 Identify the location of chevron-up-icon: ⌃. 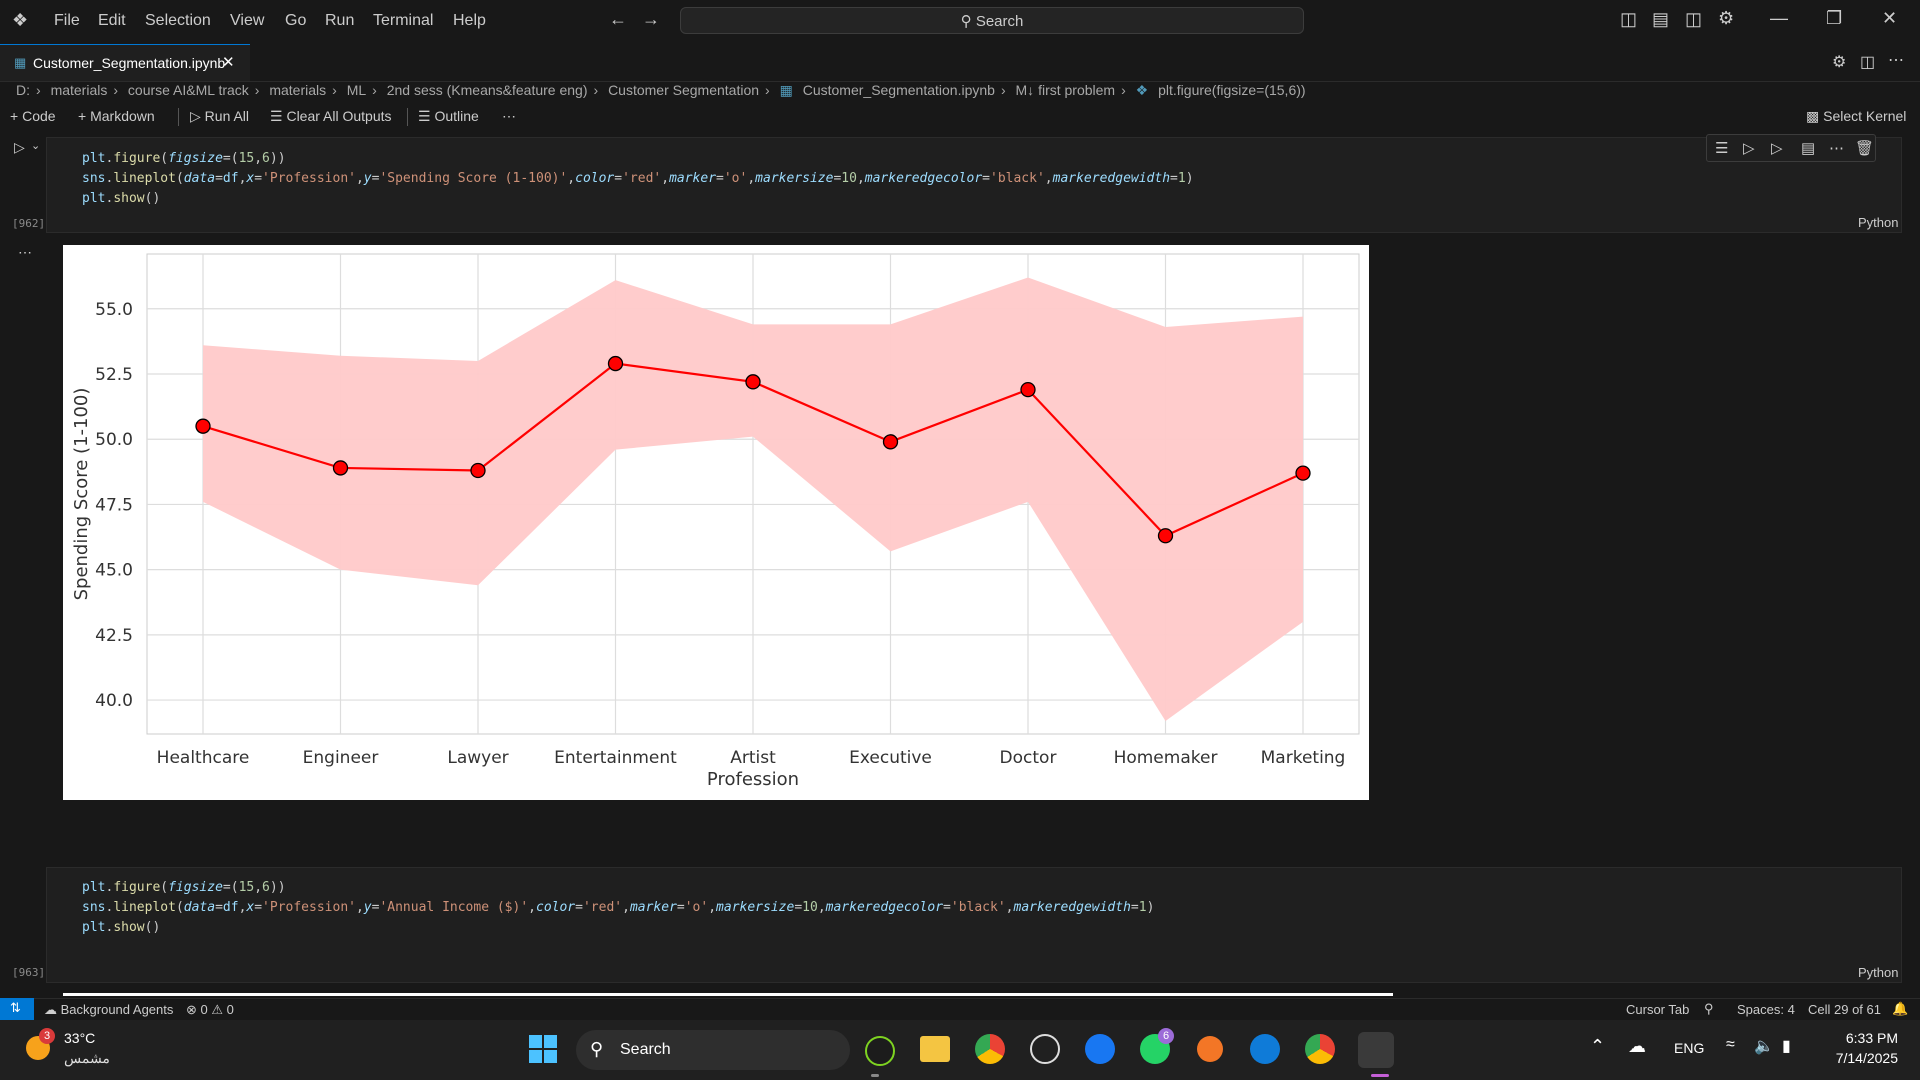
(1597, 1046).